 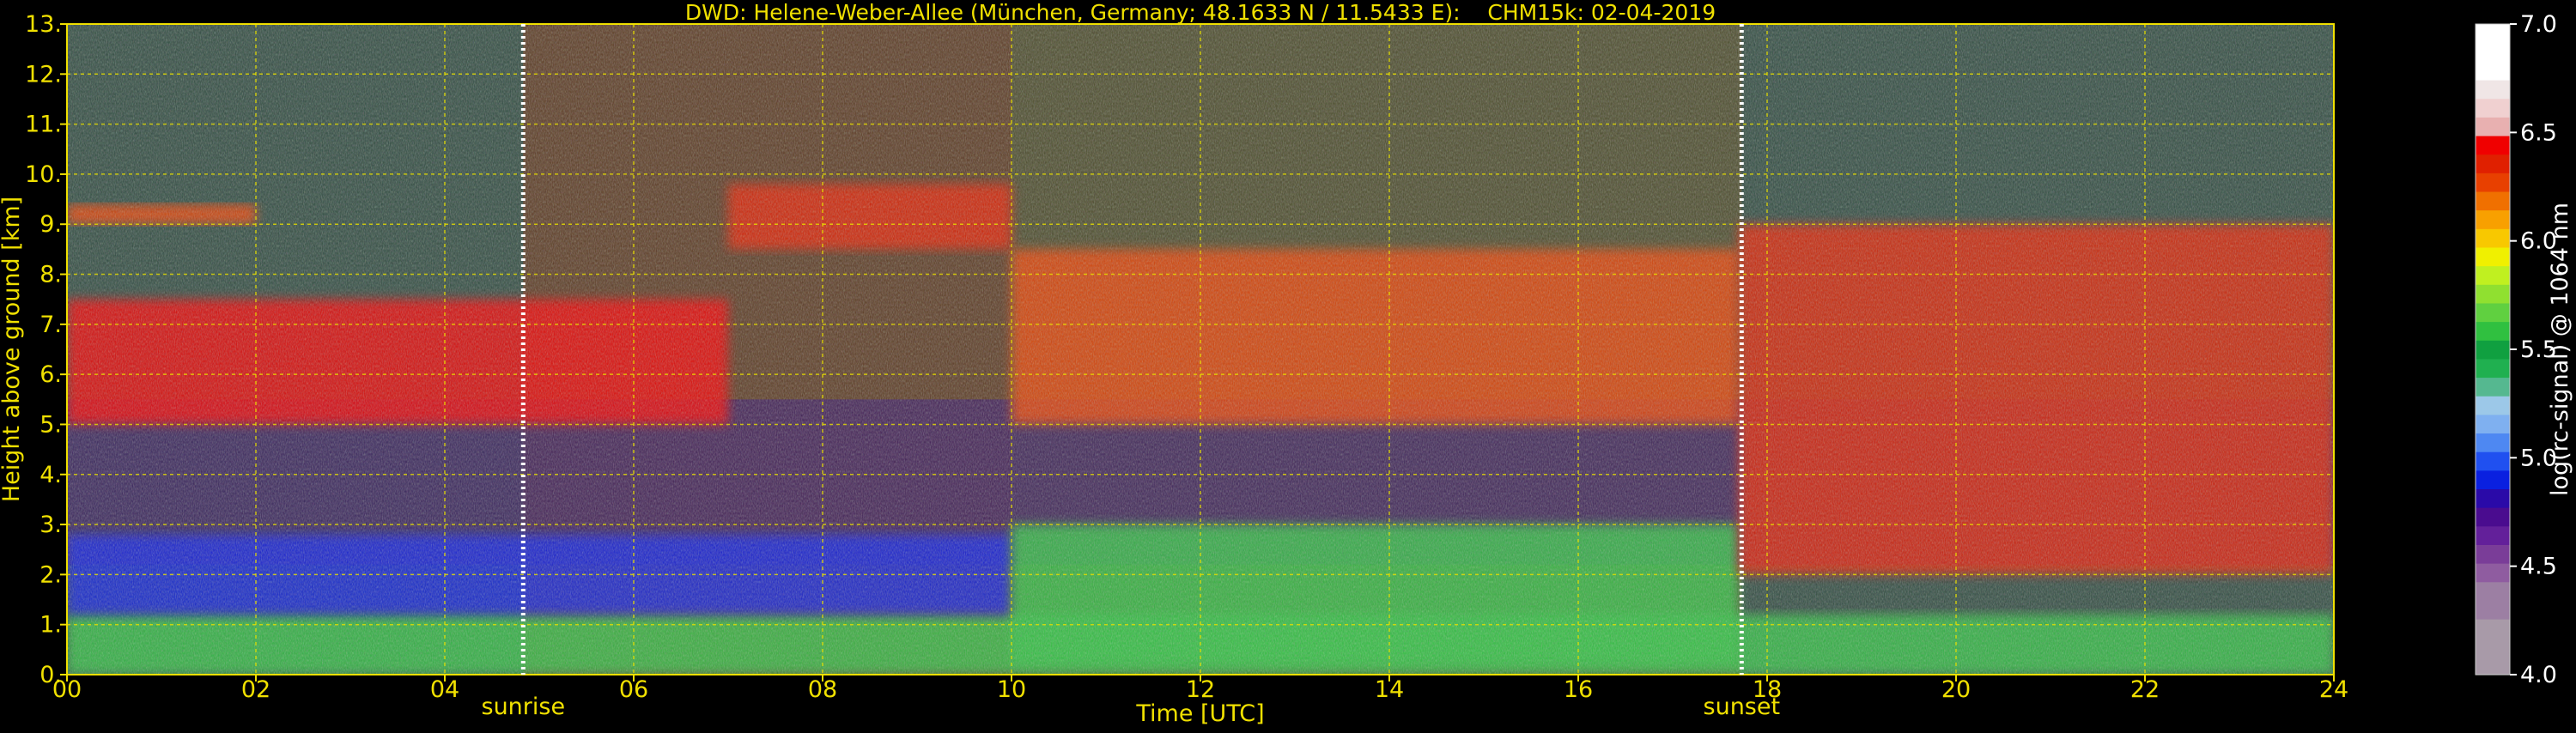 I want to click on x-tick-label: 12, so click(x=1200, y=689).